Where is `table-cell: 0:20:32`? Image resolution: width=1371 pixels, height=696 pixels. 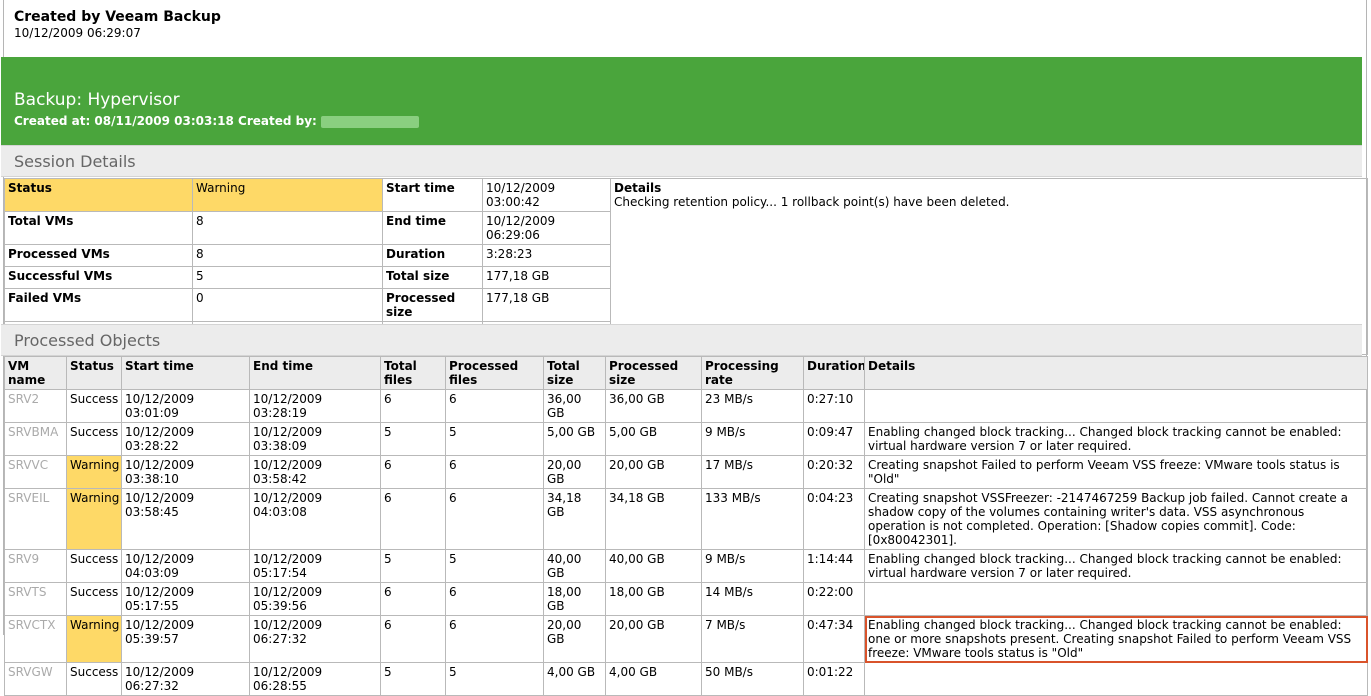
table-cell: 0:20:32 is located at coordinates (834, 472).